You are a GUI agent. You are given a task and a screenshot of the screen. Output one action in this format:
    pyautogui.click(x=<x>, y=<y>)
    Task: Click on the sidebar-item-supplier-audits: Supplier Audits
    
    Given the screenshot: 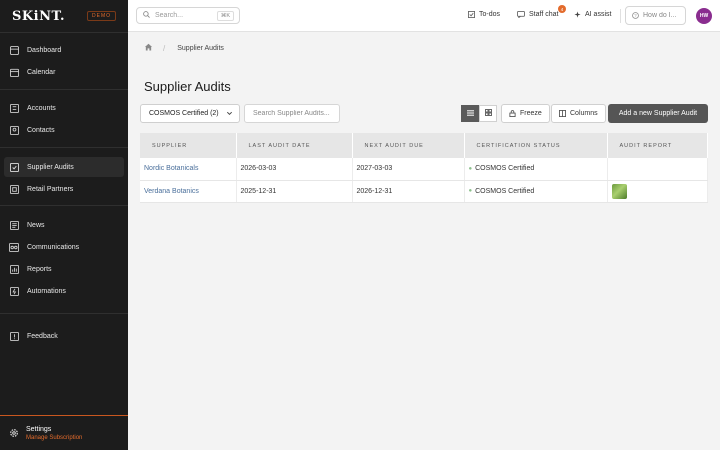 What is the action you would take?
    pyautogui.click(x=64, y=167)
    